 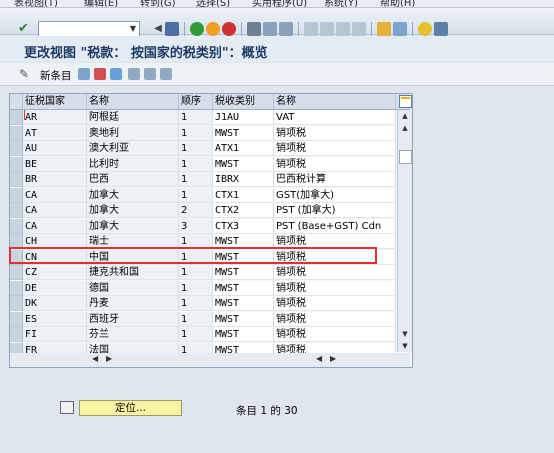 What do you see at coordinates (116, 74) in the screenshot?
I see `undo-change-icon` at bounding box center [116, 74].